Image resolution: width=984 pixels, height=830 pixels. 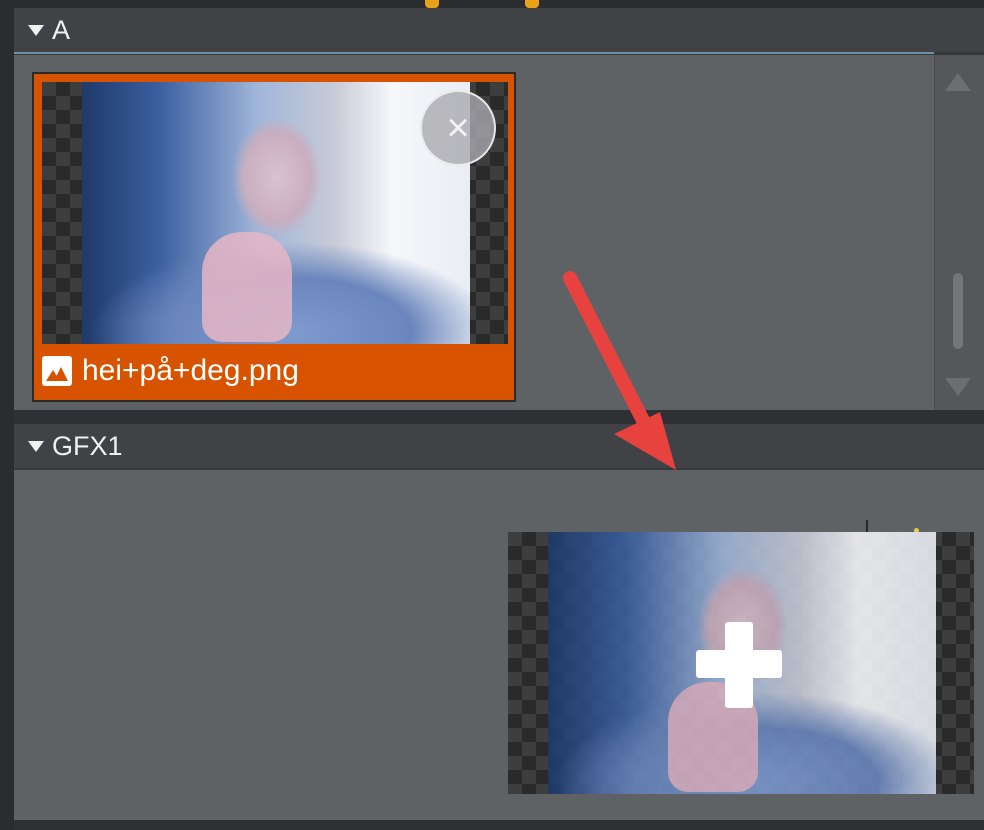 What do you see at coordinates (499, 30) in the screenshot?
I see `section-header-a: A` at bounding box center [499, 30].